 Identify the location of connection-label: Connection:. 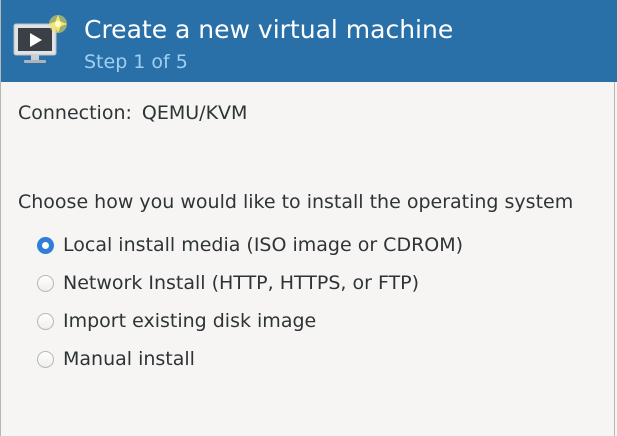
(75, 113).